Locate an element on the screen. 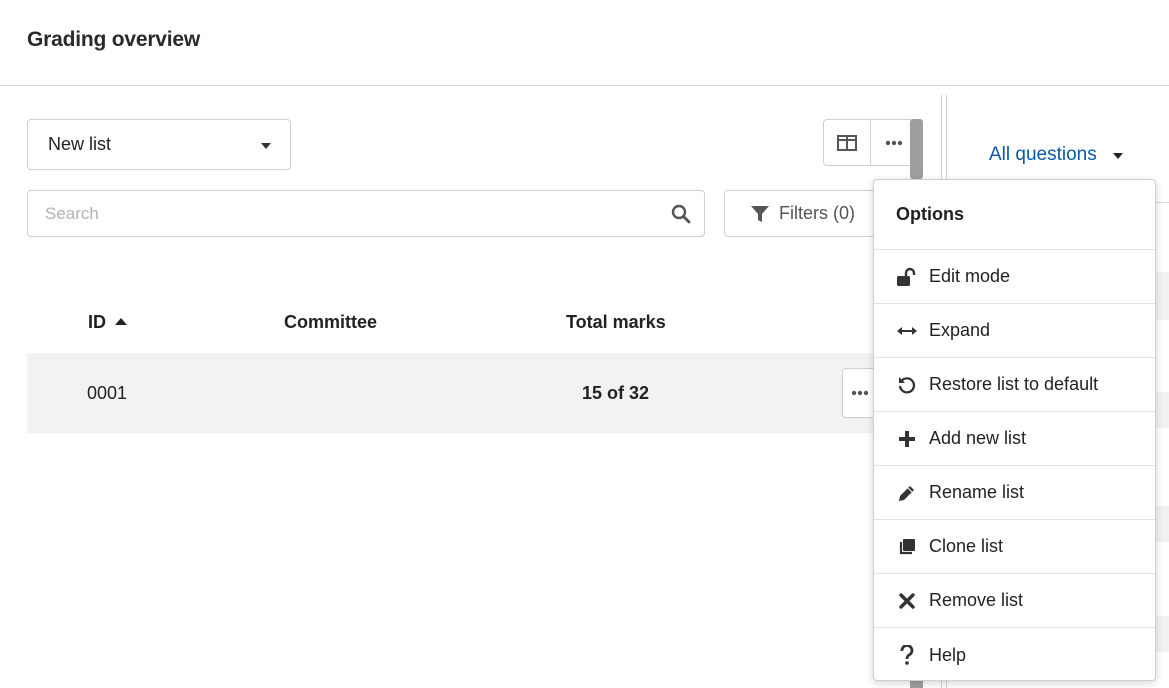  columns-button is located at coordinates (847, 142).